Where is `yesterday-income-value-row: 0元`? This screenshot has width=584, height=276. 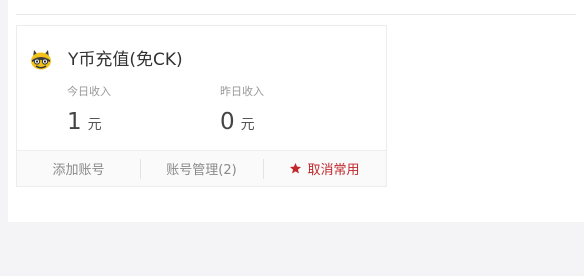
yesterday-income-value-row: 0元 is located at coordinates (242, 122).